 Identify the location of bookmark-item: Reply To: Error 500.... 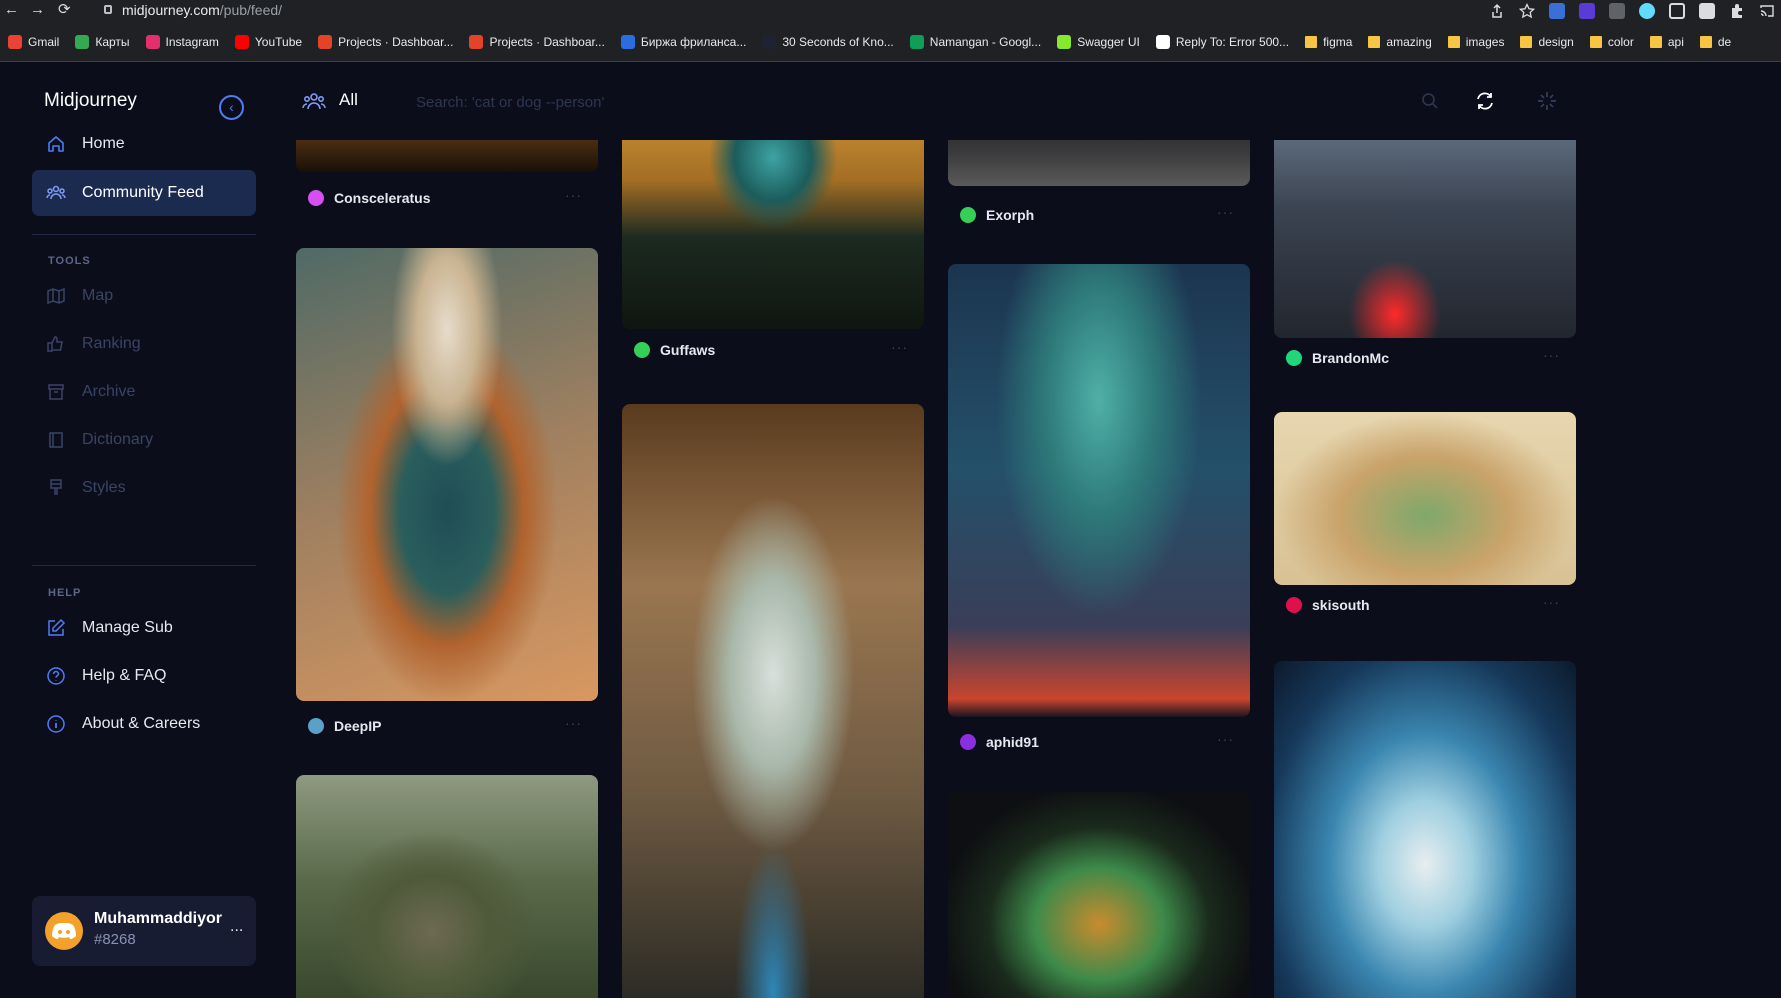
(1222, 41).